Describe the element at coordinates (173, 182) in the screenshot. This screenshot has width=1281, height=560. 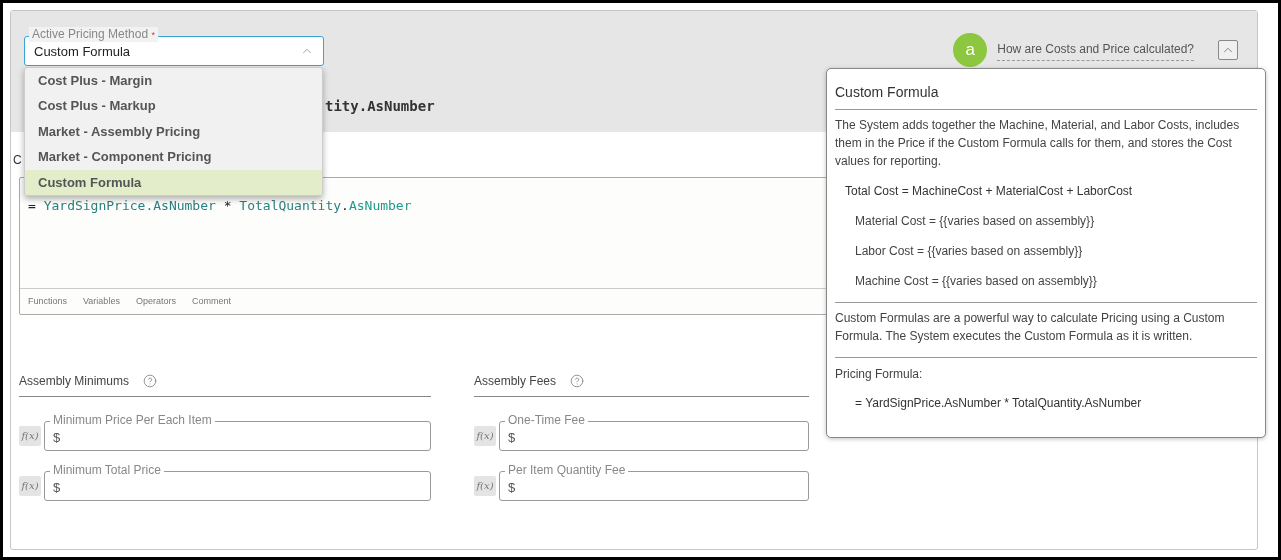
I see `dropdown-option: Custom Formula` at that location.